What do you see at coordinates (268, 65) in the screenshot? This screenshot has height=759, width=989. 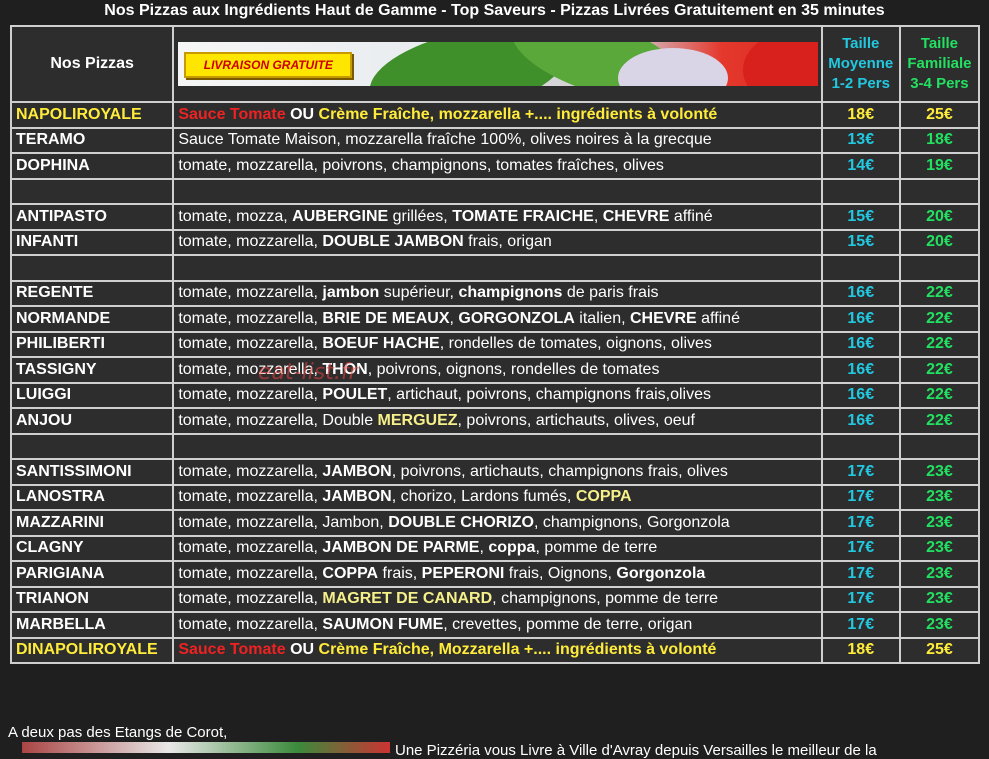 I see `free-delivery-badge: LIVRAISON GRATUITE` at bounding box center [268, 65].